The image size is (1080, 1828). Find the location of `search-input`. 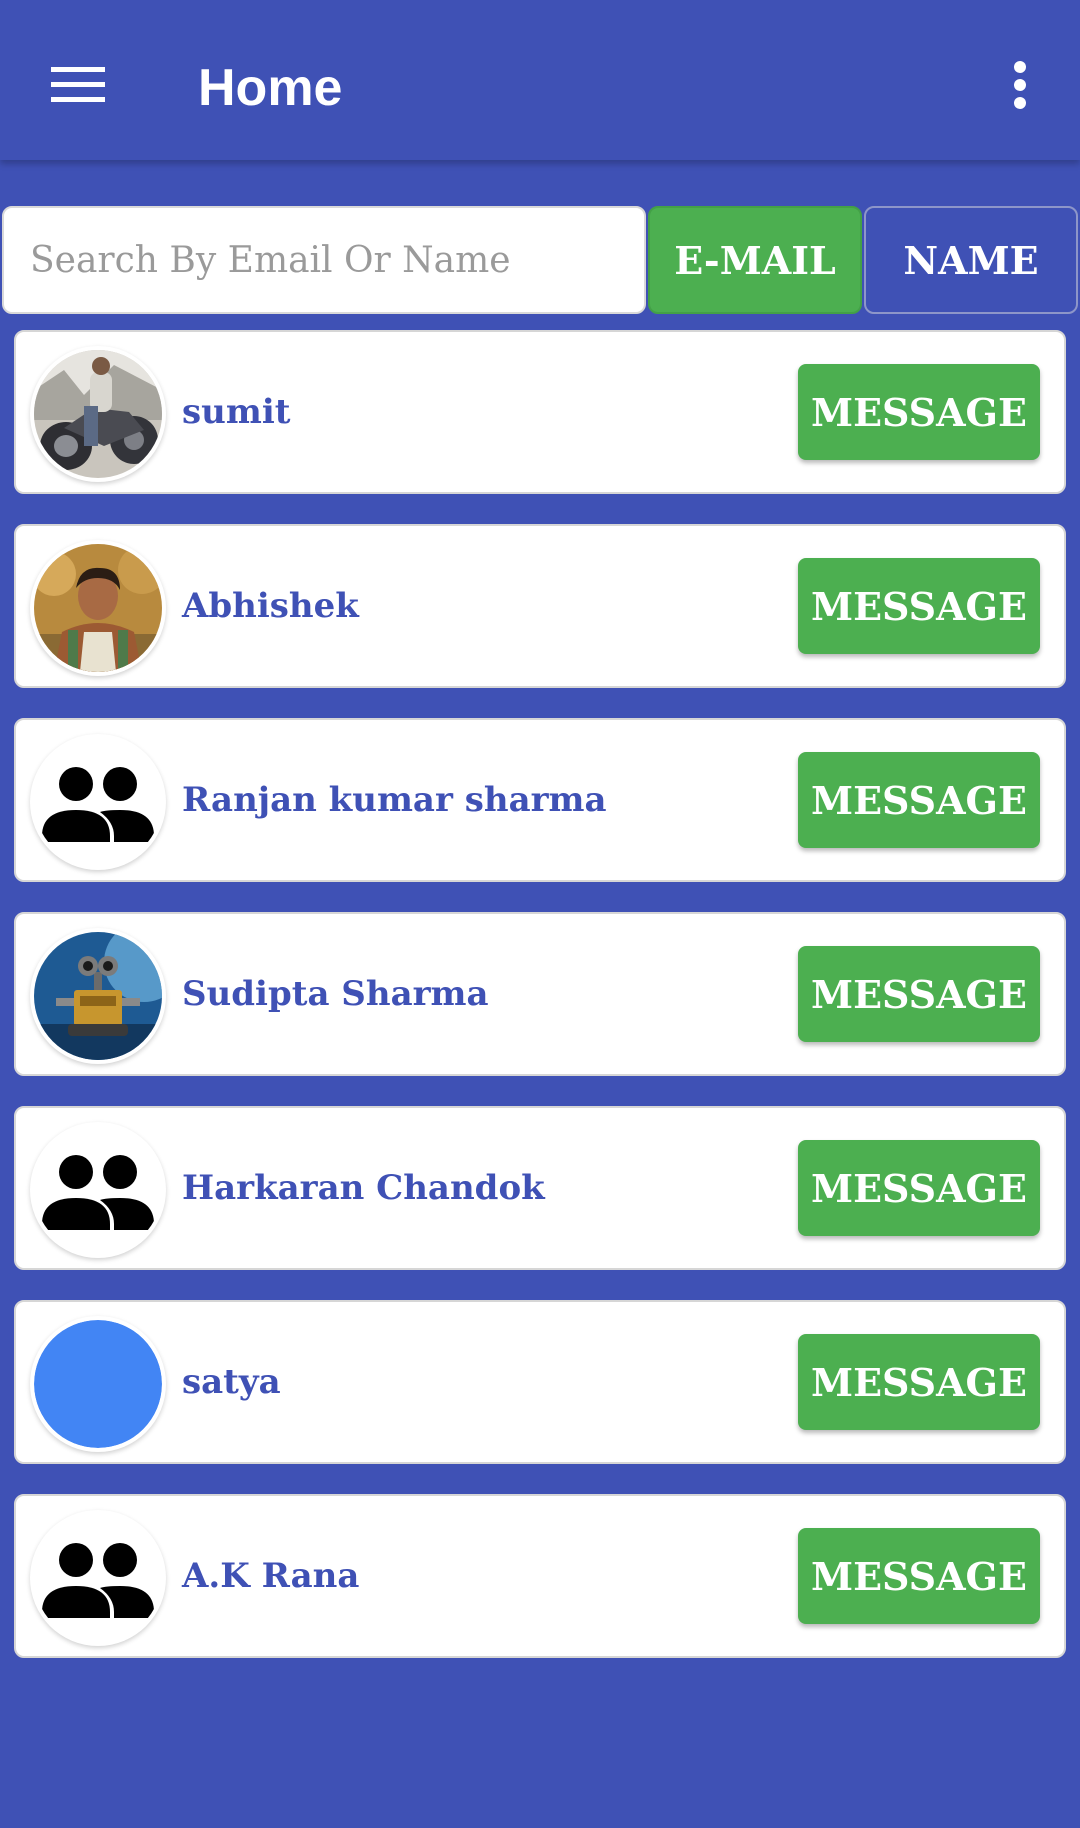

search-input is located at coordinates (324, 260).